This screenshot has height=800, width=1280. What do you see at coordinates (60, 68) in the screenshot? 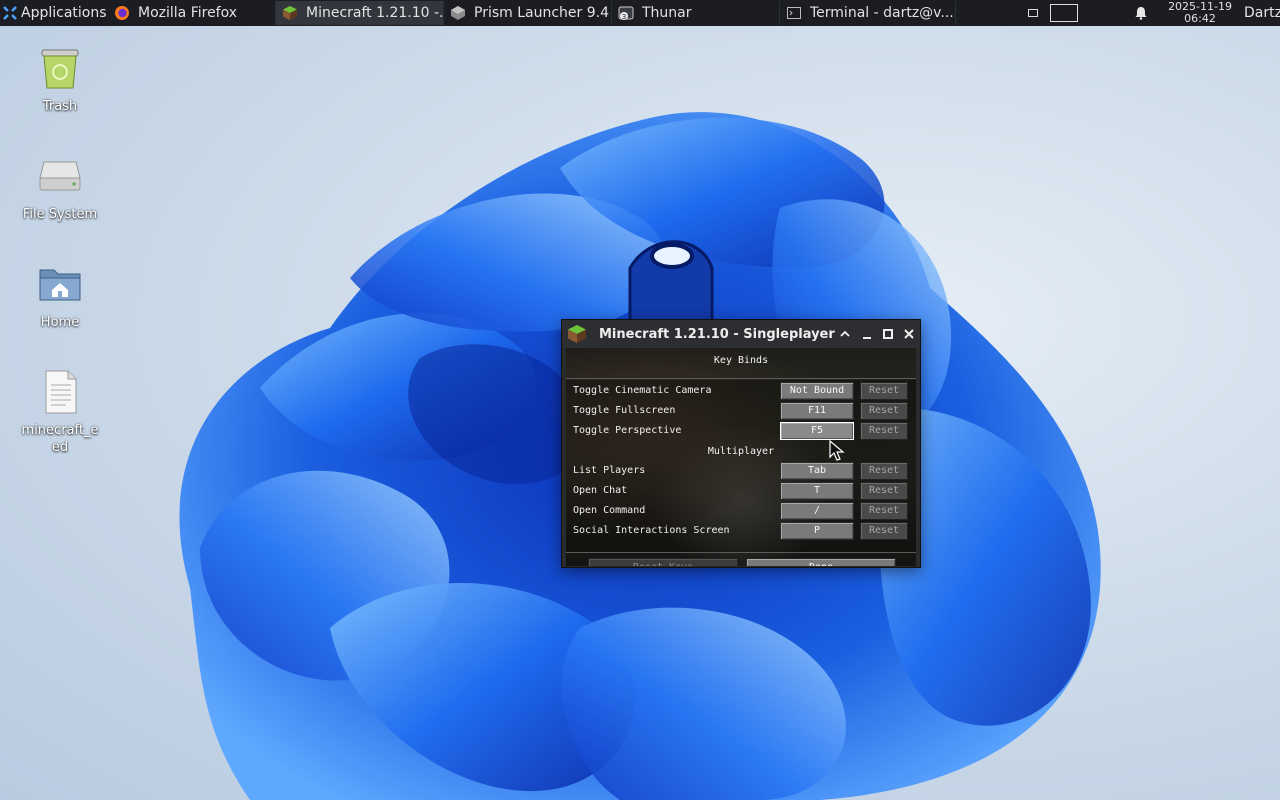
I see `trash-icon` at bounding box center [60, 68].